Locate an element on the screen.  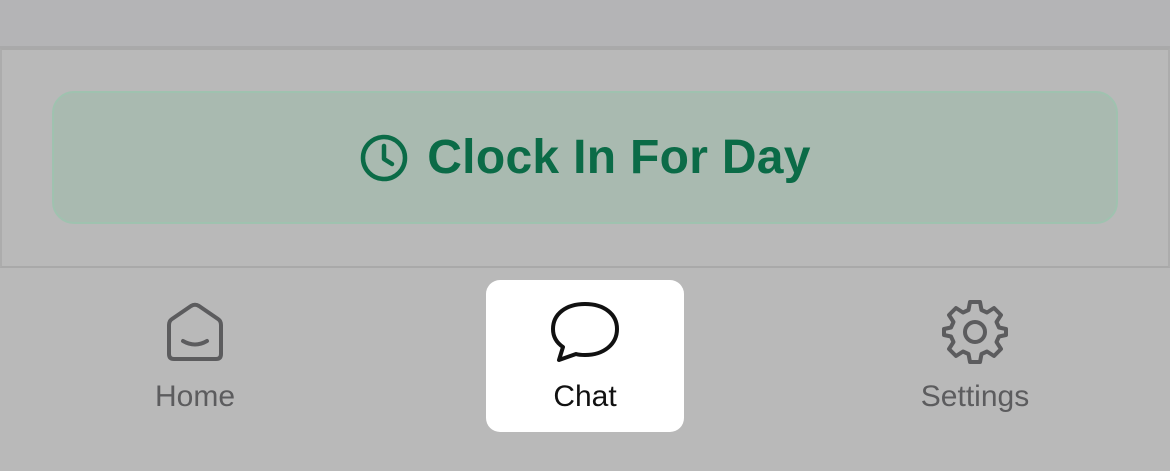
clock-in-label: Clock In For Day is located at coordinates (619, 157).